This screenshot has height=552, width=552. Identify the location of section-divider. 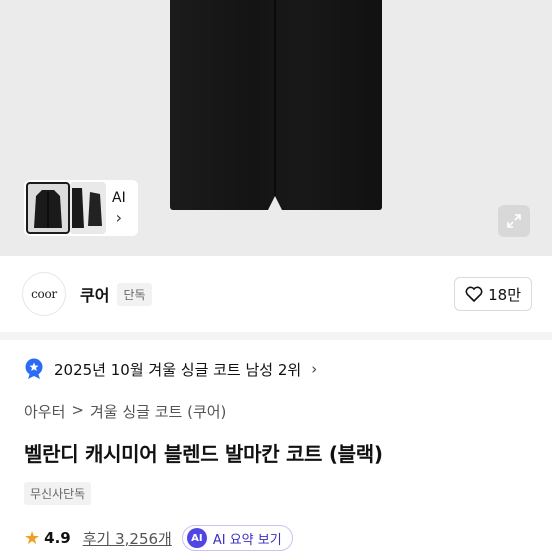
(276, 336).